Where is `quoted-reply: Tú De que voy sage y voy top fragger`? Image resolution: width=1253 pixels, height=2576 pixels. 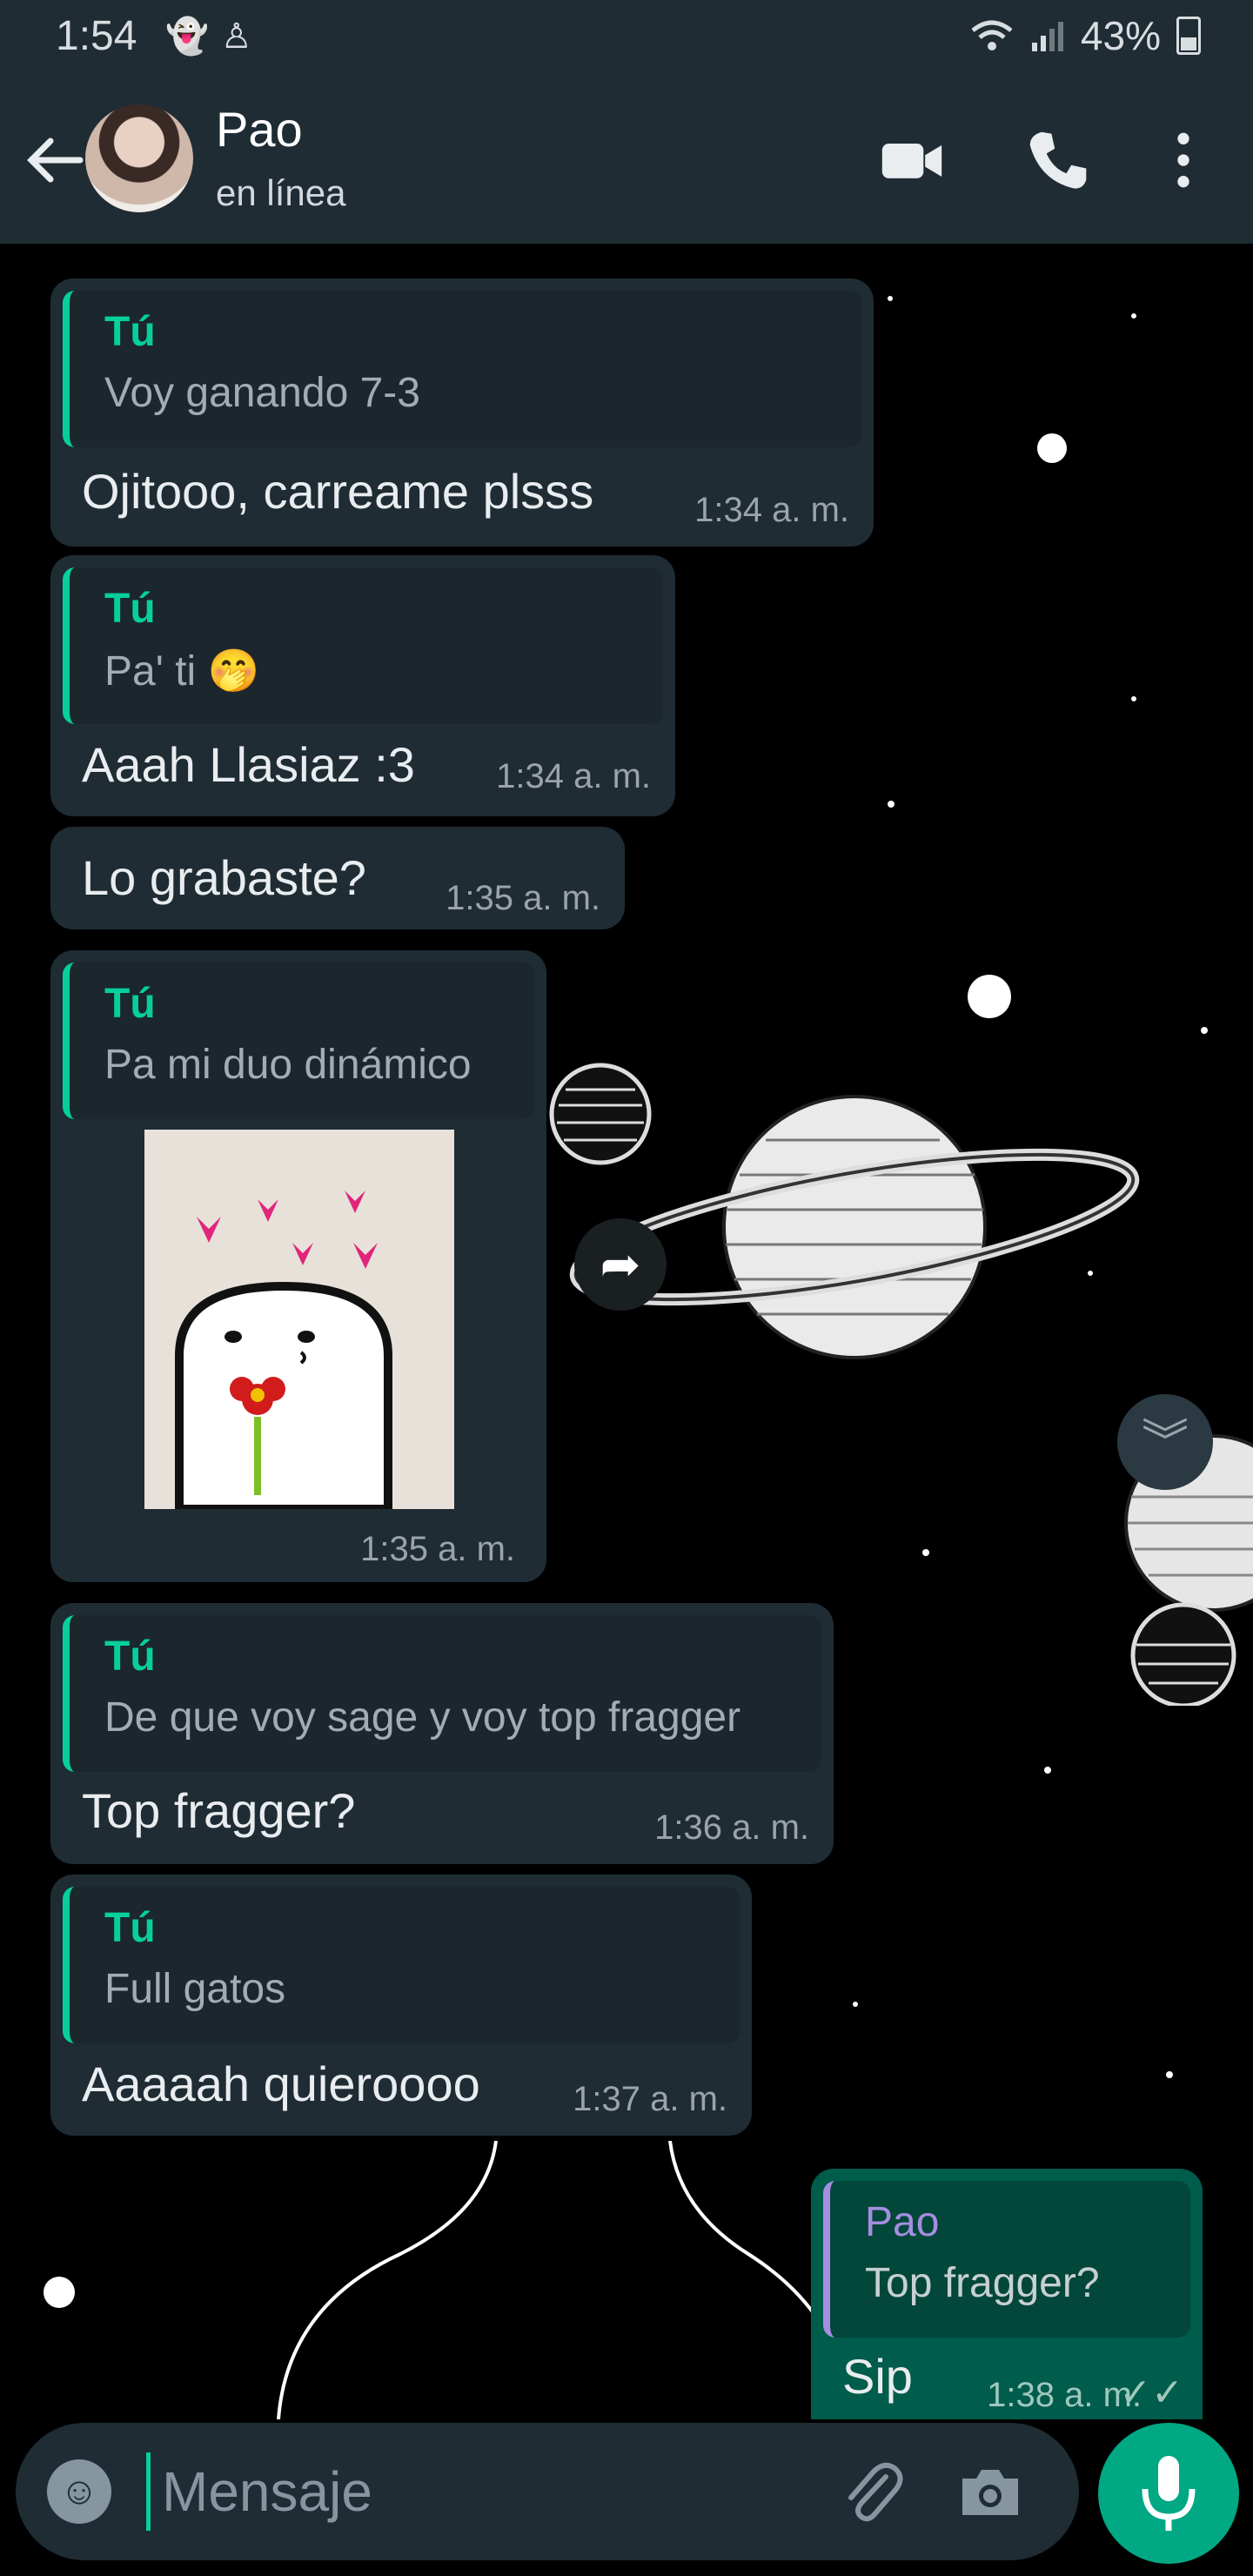
quoted-reply: Tú De que voy sage y voy top fragger is located at coordinates (442, 1693).